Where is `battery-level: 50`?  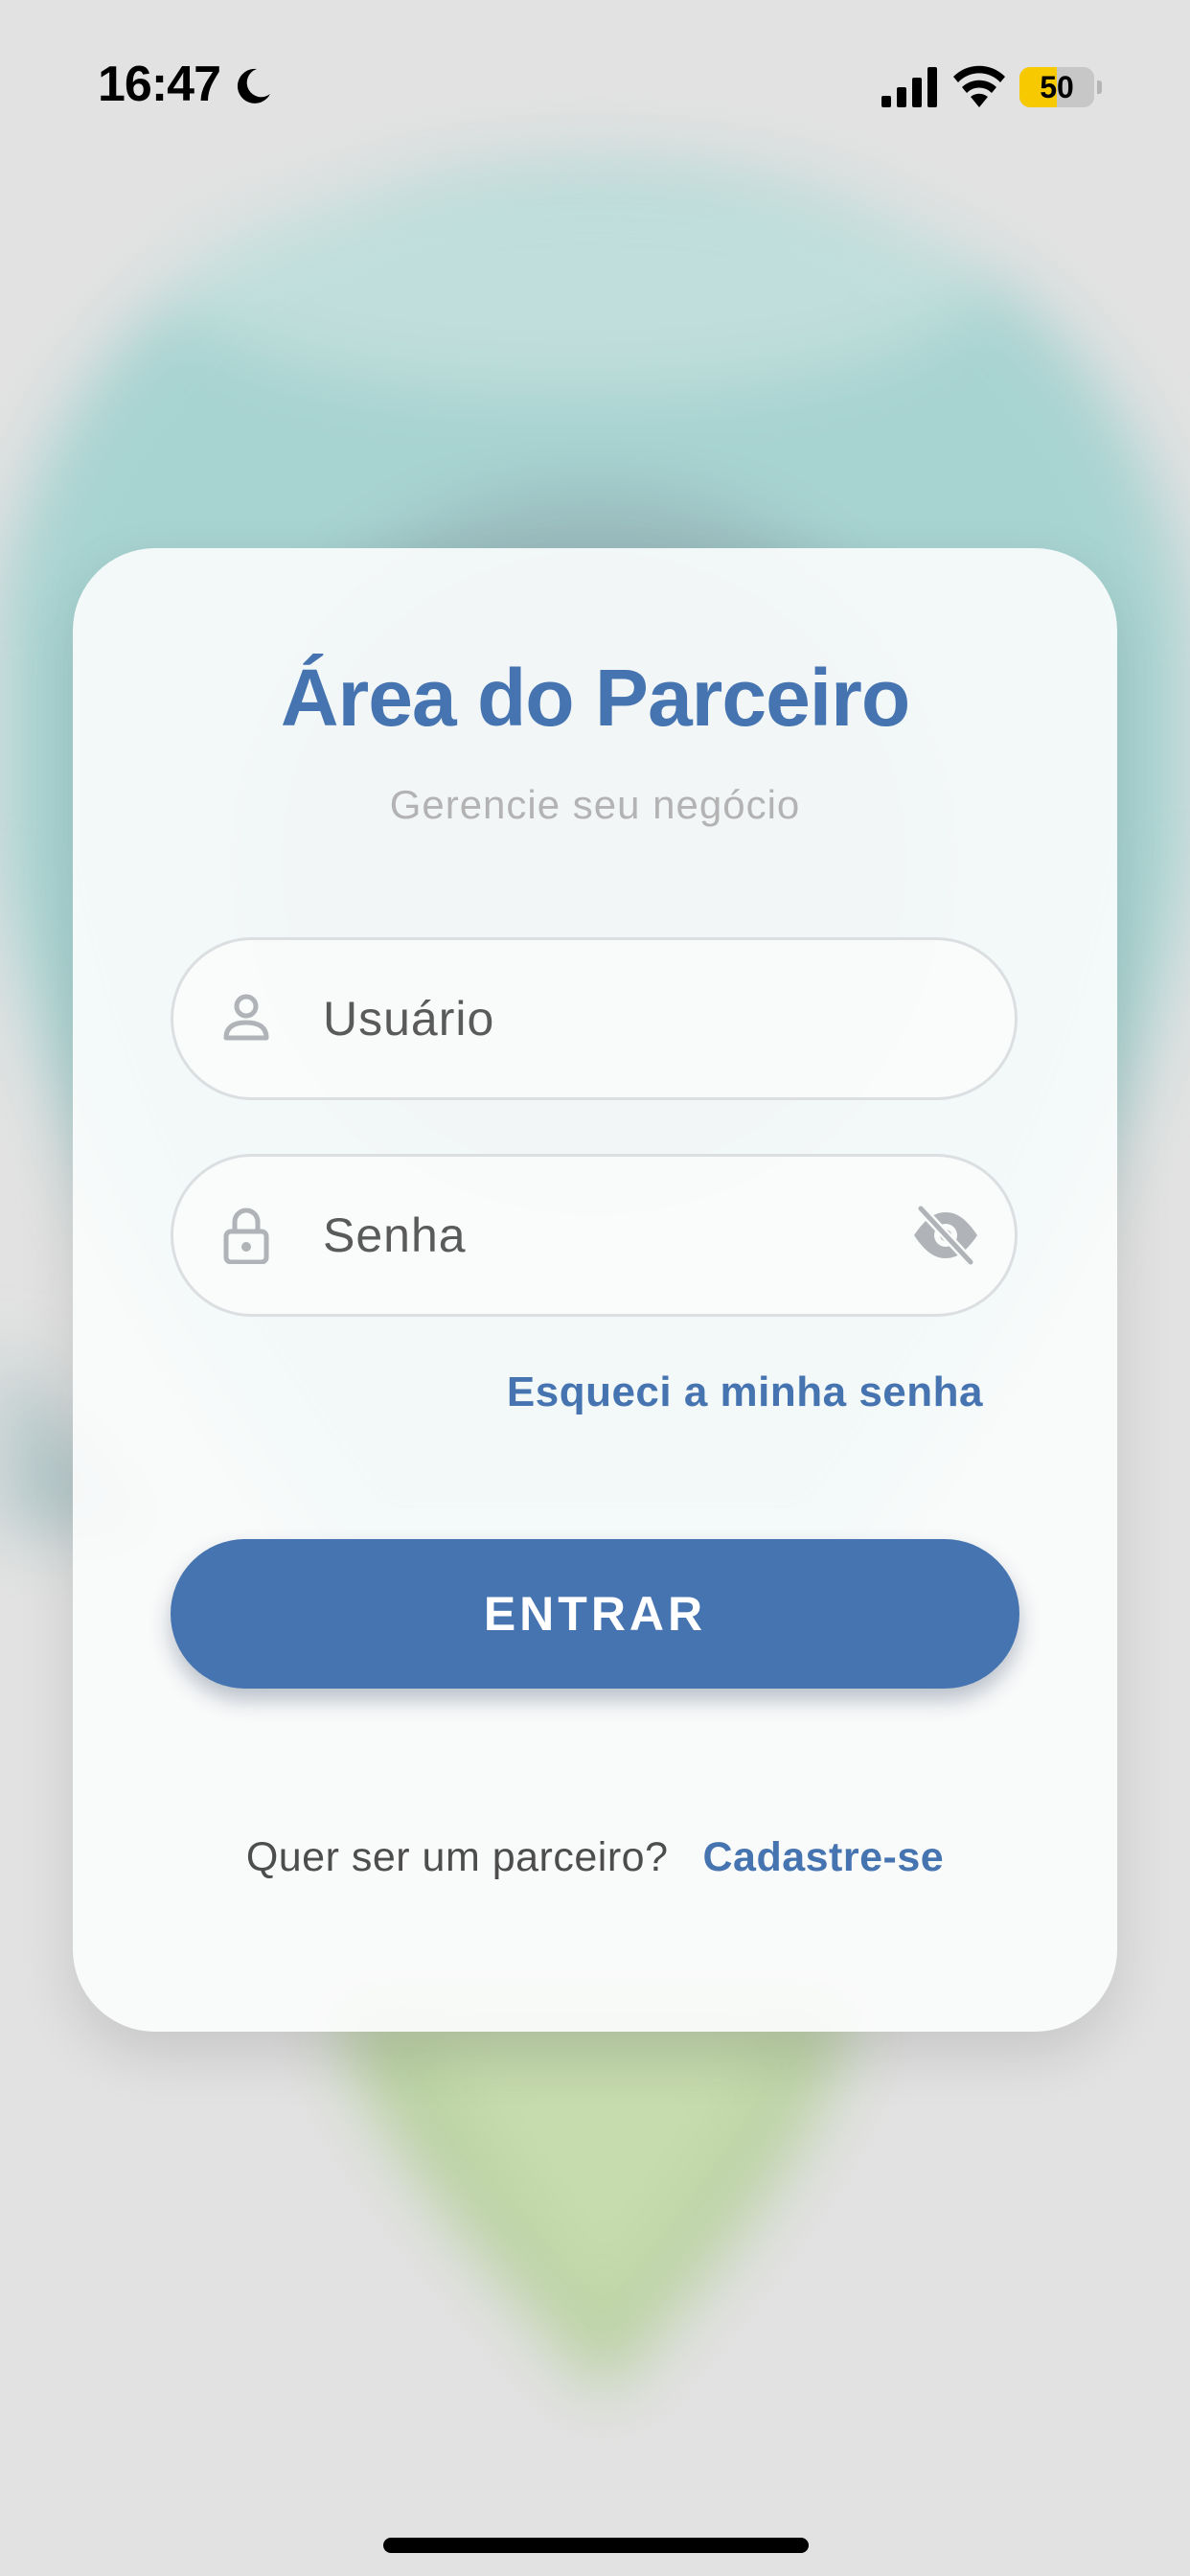 battery-level: 50 is located at coordinates (1057, 87).